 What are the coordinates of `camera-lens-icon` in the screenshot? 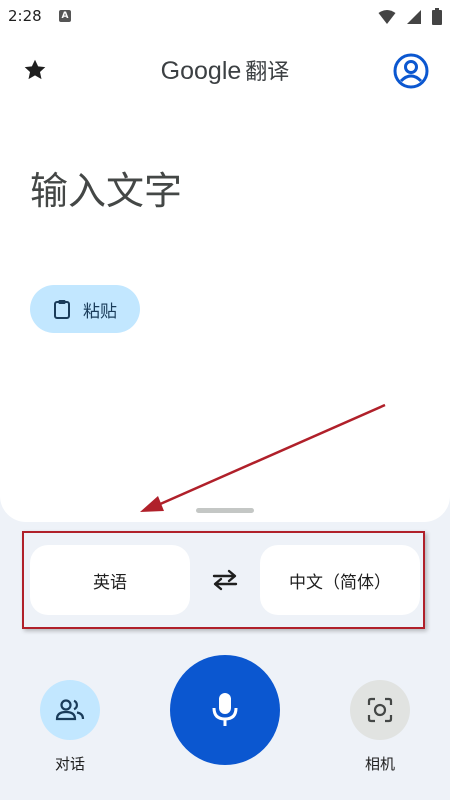 It's located at (380, 710).